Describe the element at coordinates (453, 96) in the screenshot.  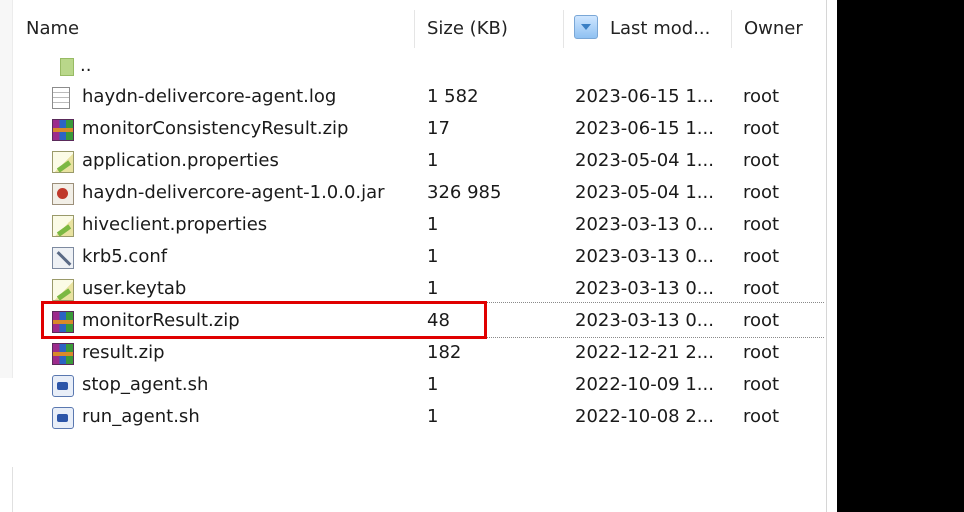
I see `file-size: 1 582` at that location.